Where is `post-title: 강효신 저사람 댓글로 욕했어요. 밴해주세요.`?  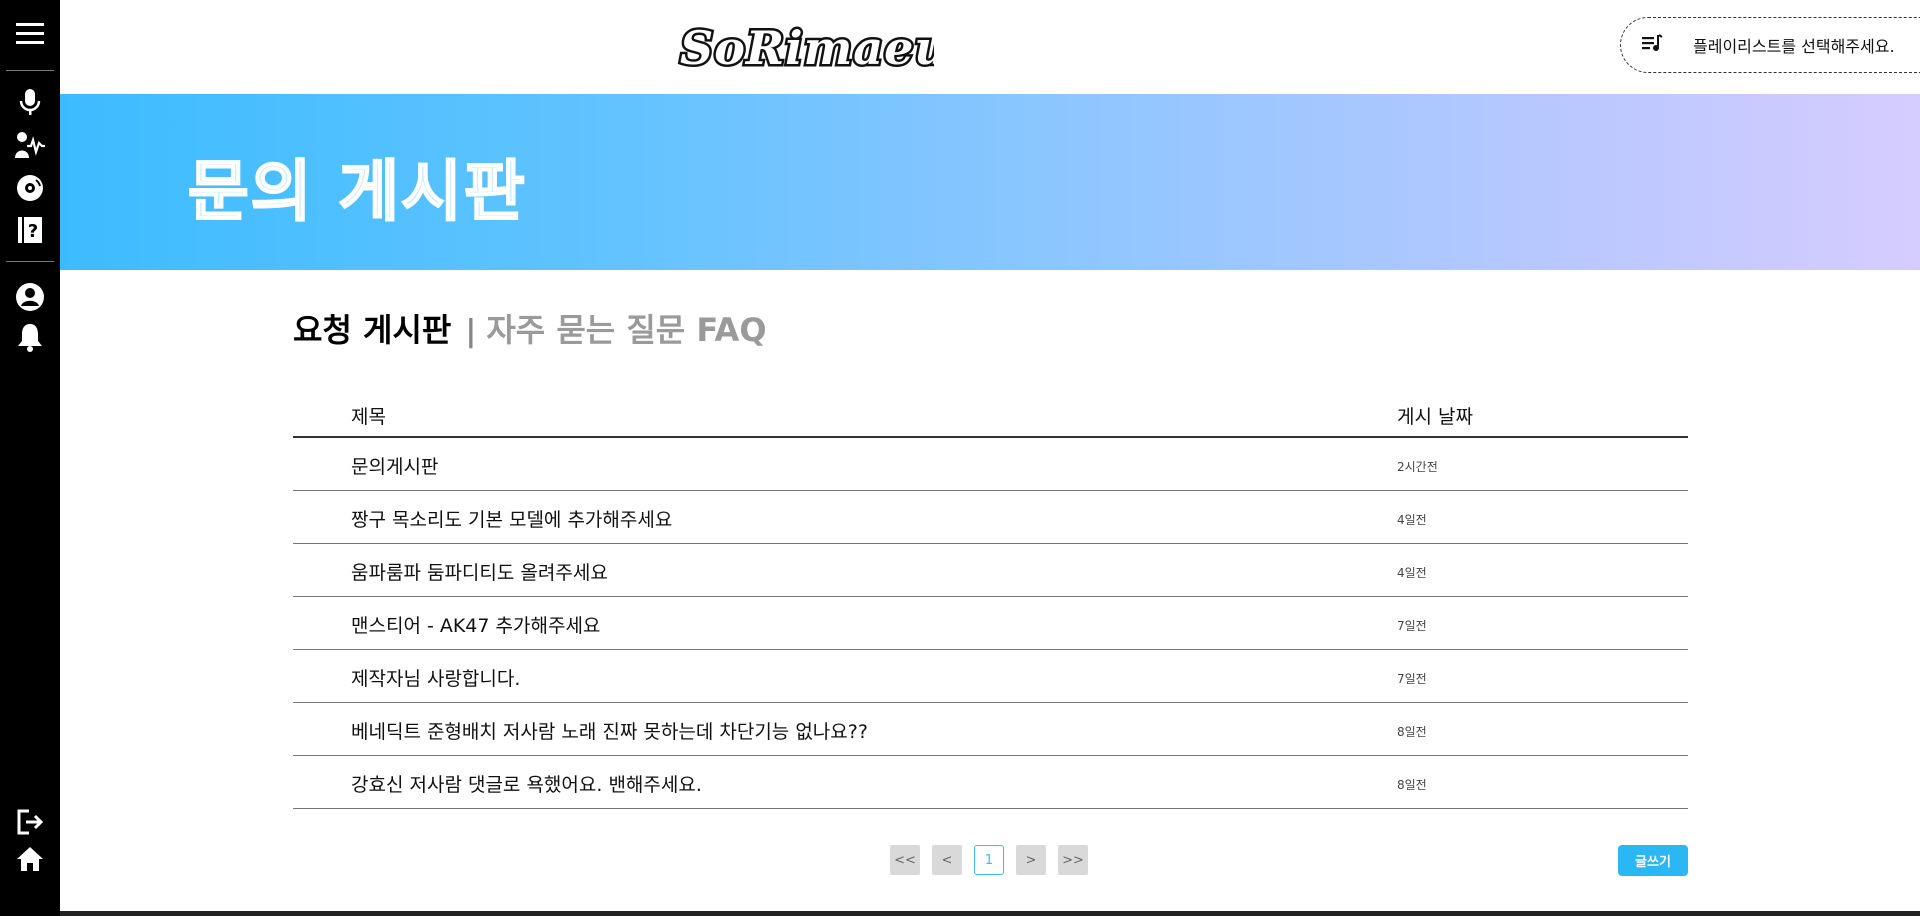
post-title: 강효신 저사람 댓글로 욕했어요. 밴해주세요. is located at coordinates (526, 783).